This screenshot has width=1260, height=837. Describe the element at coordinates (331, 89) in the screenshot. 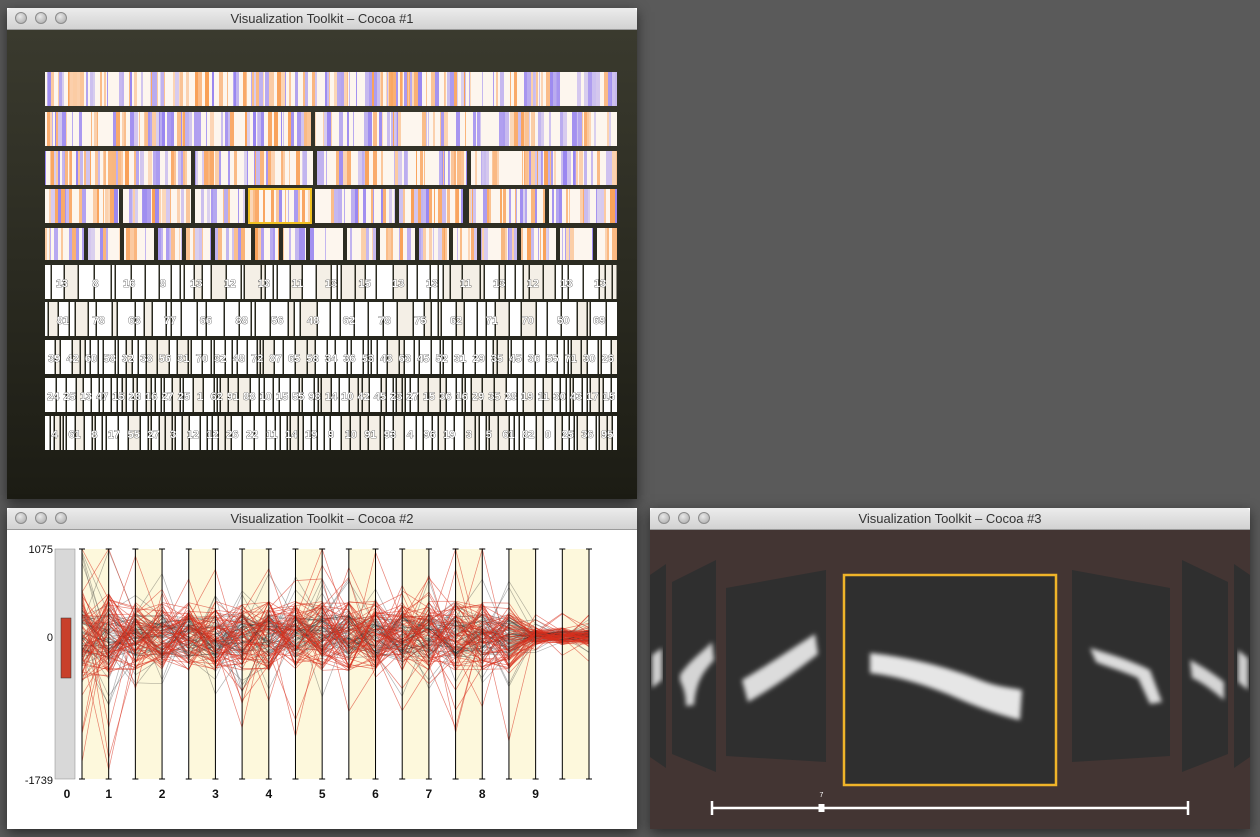

I see `treemap-root-cell` at that location.